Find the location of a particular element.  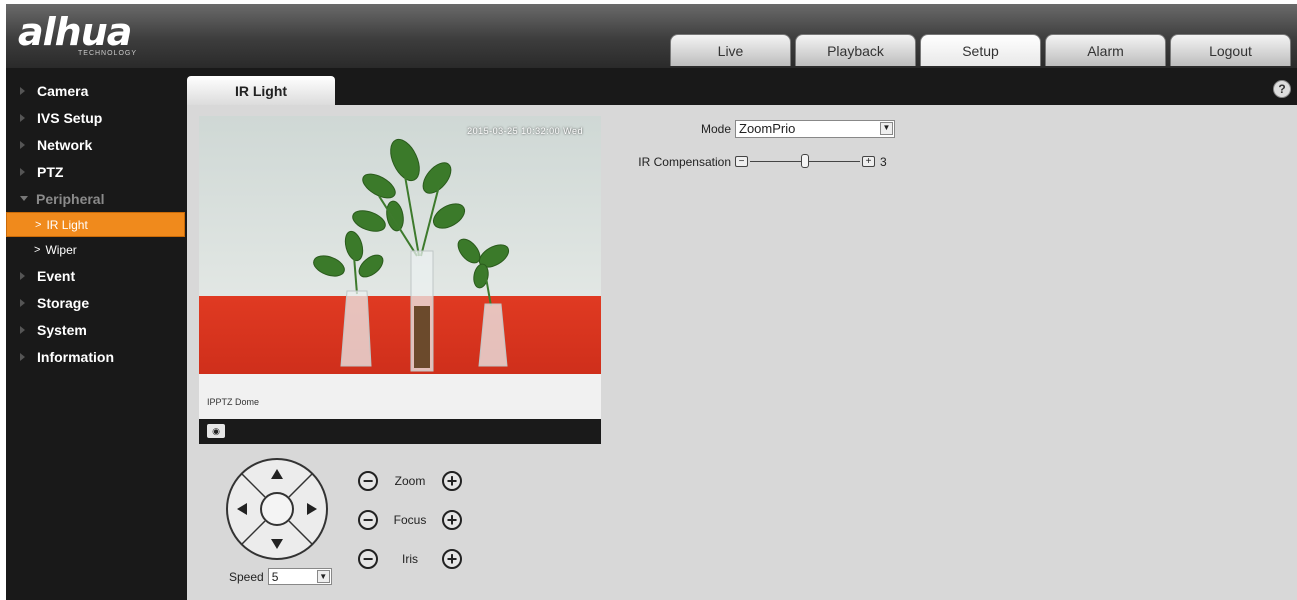

sidebar-item-information: Information is located at coordinates (96, 356).